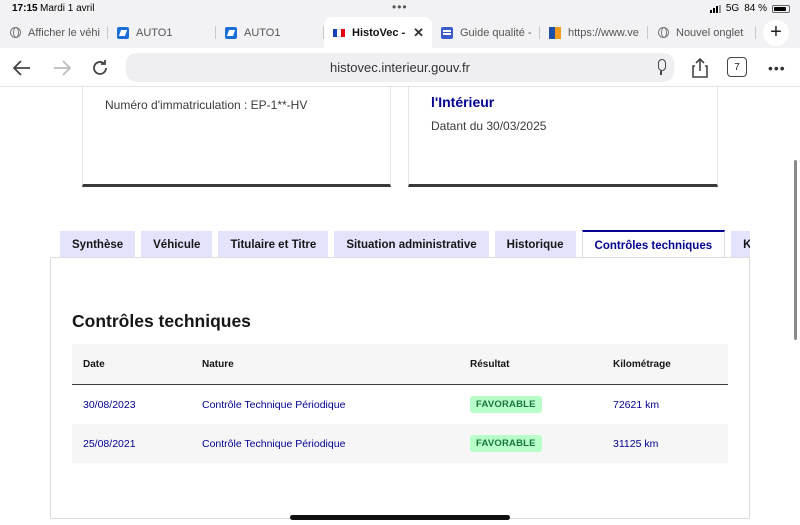 This screenshot has width=800, height=525. What do you see at coordinates (636, 404) in the screenshot?
I see `cell-mileage: 72621 km` at bounding box center [636, 404].